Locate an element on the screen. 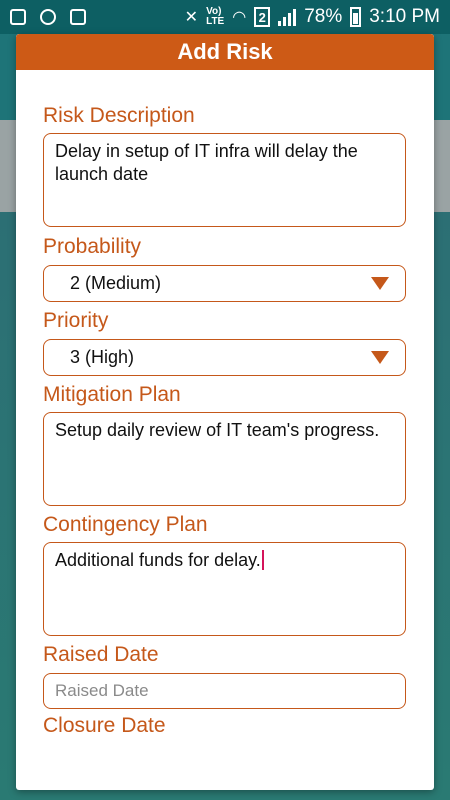  gallery-icon is located at coordinates (18, 17).